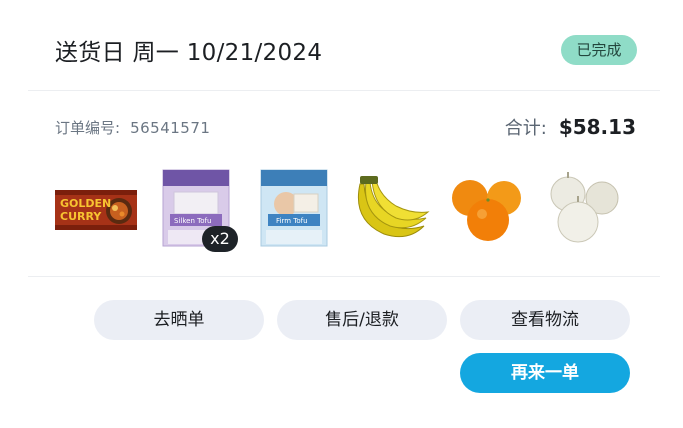 The width and height of the screenshot is (683, 428). I want to click on after-sales-button: 售后/退款, so click(362, 320).